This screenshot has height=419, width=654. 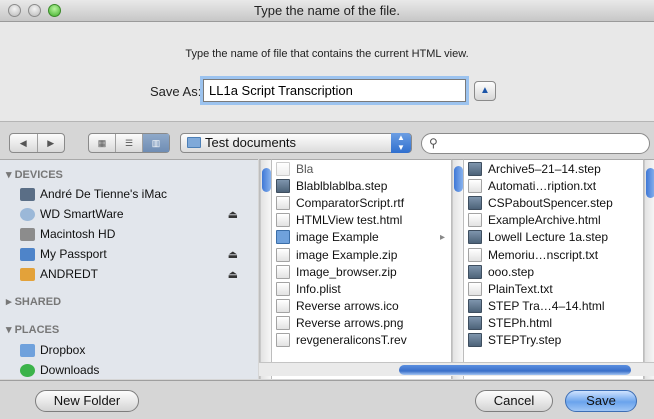 What do you see at coordinates (102, 143) in the screenshot?
I see `icon-view-icon: ▦` at bounding box center [102, 143].